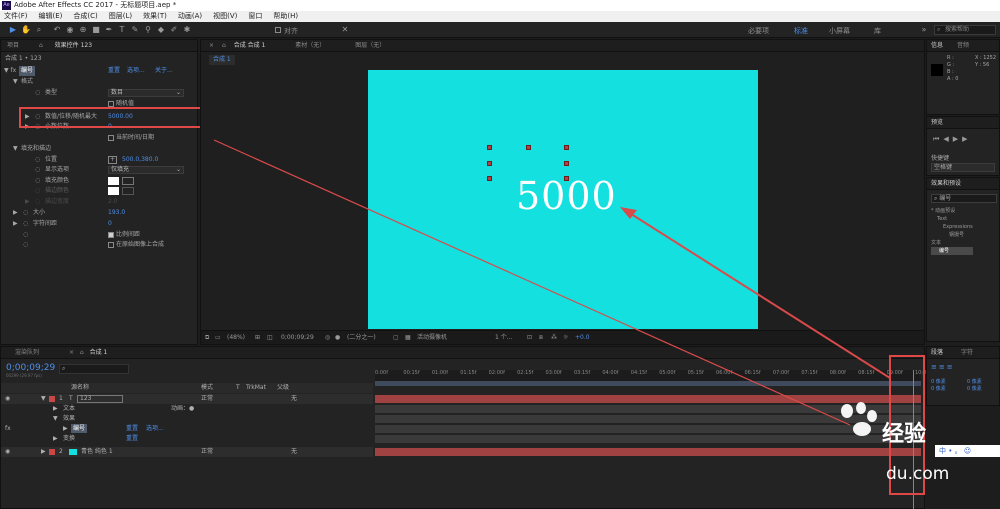 This screenshot has height=509, width=1000. What do you see at coordinates (859, 419) in the screenshot?
I see `paw-logo-icon` at bounding box center [859, 419].